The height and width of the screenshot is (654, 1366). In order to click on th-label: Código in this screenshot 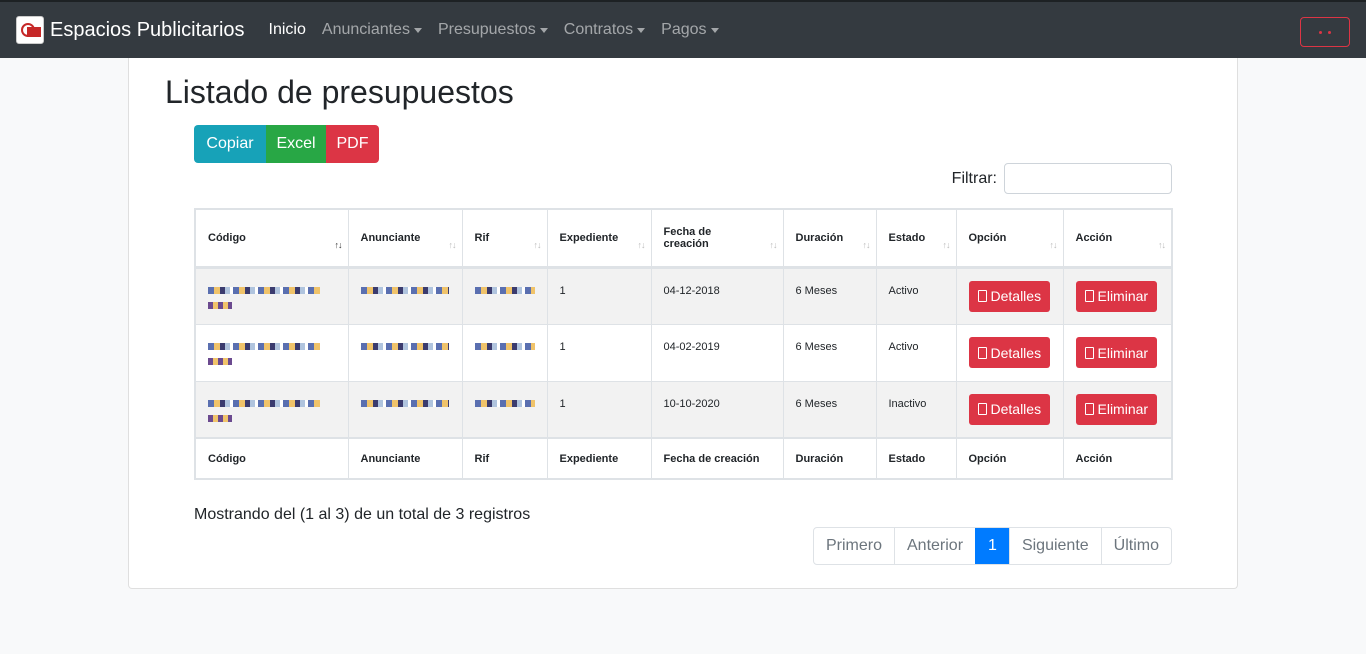, I will do `click(227, 237)`.